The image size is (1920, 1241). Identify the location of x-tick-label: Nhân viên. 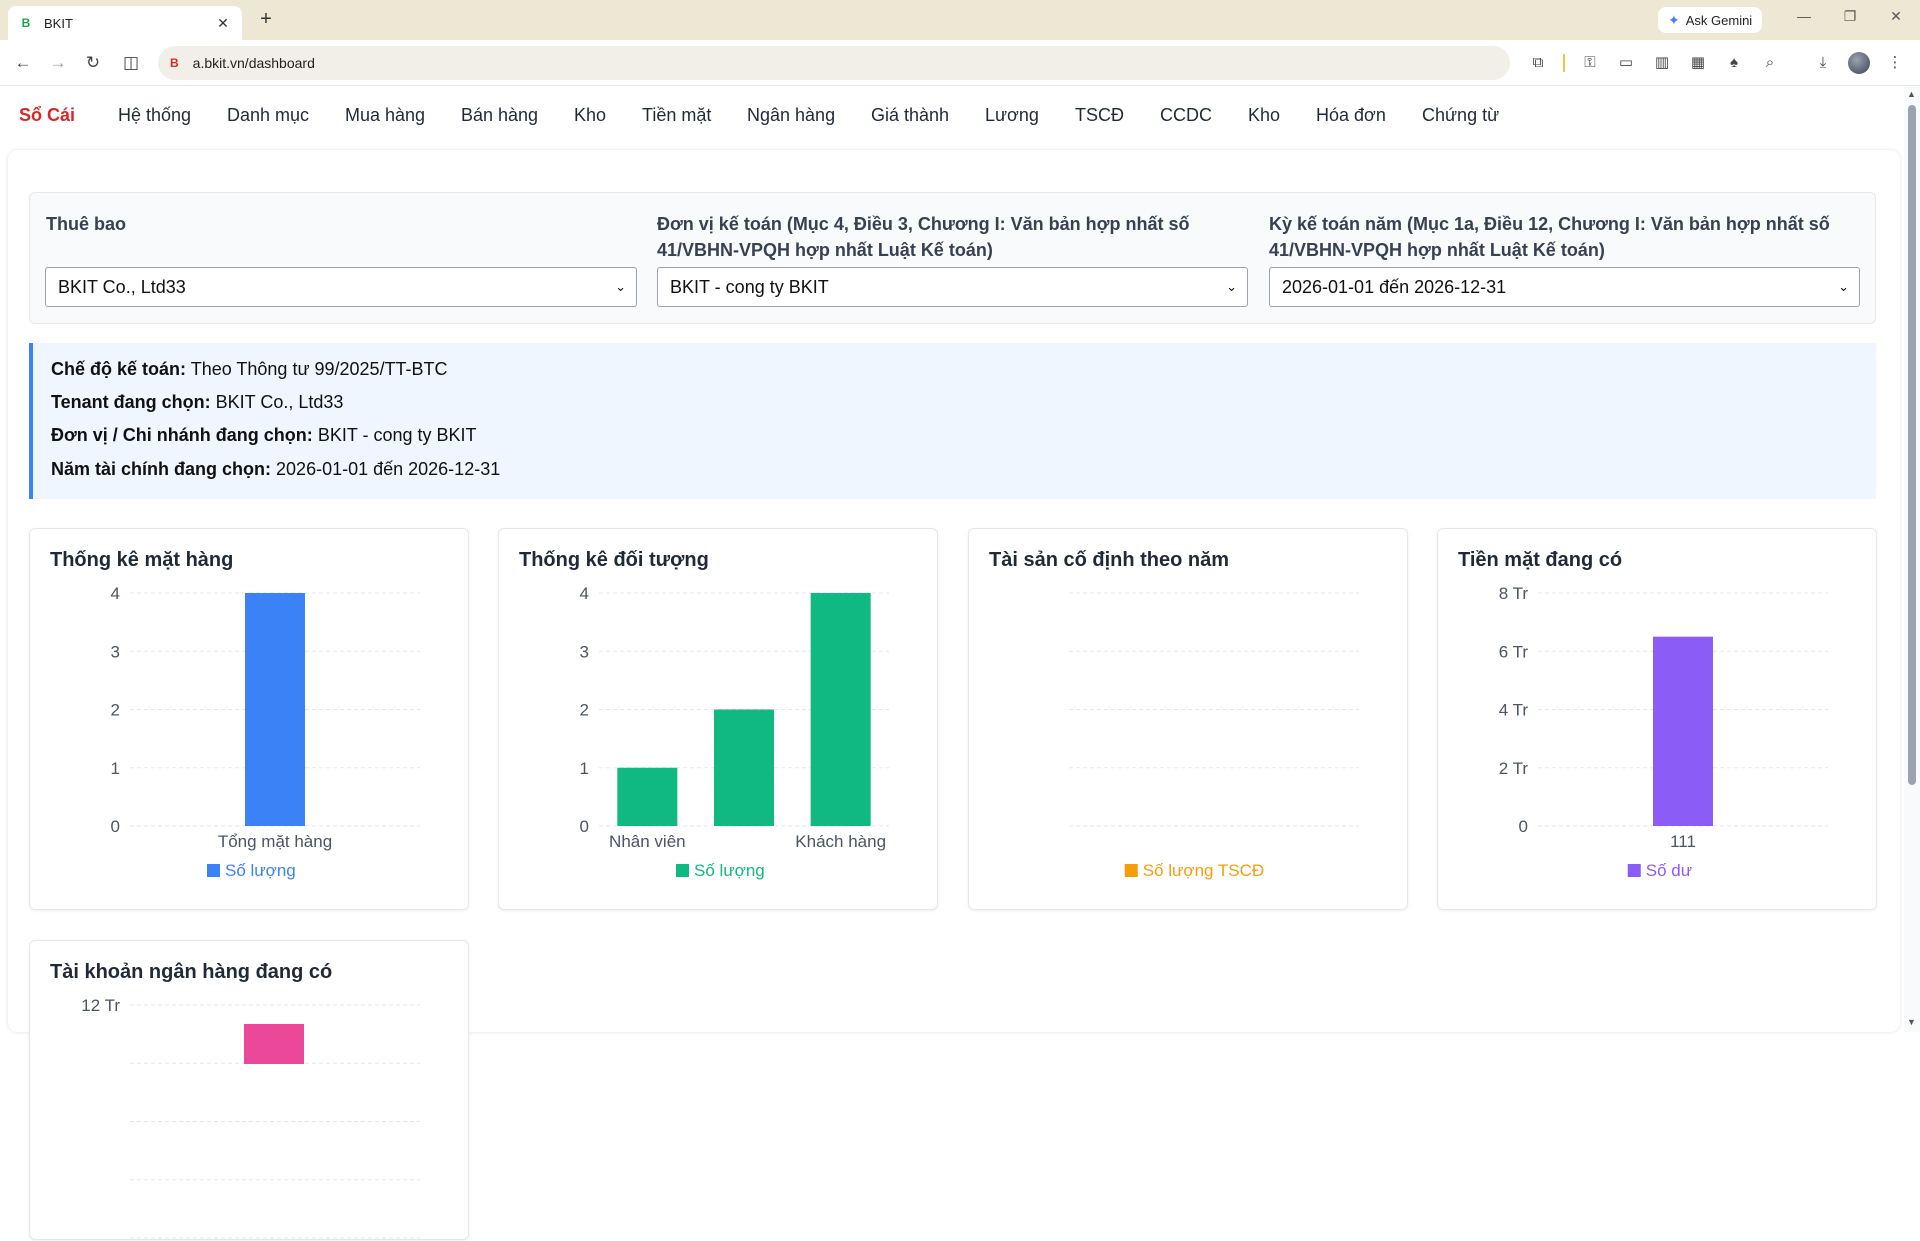
(647, 841).